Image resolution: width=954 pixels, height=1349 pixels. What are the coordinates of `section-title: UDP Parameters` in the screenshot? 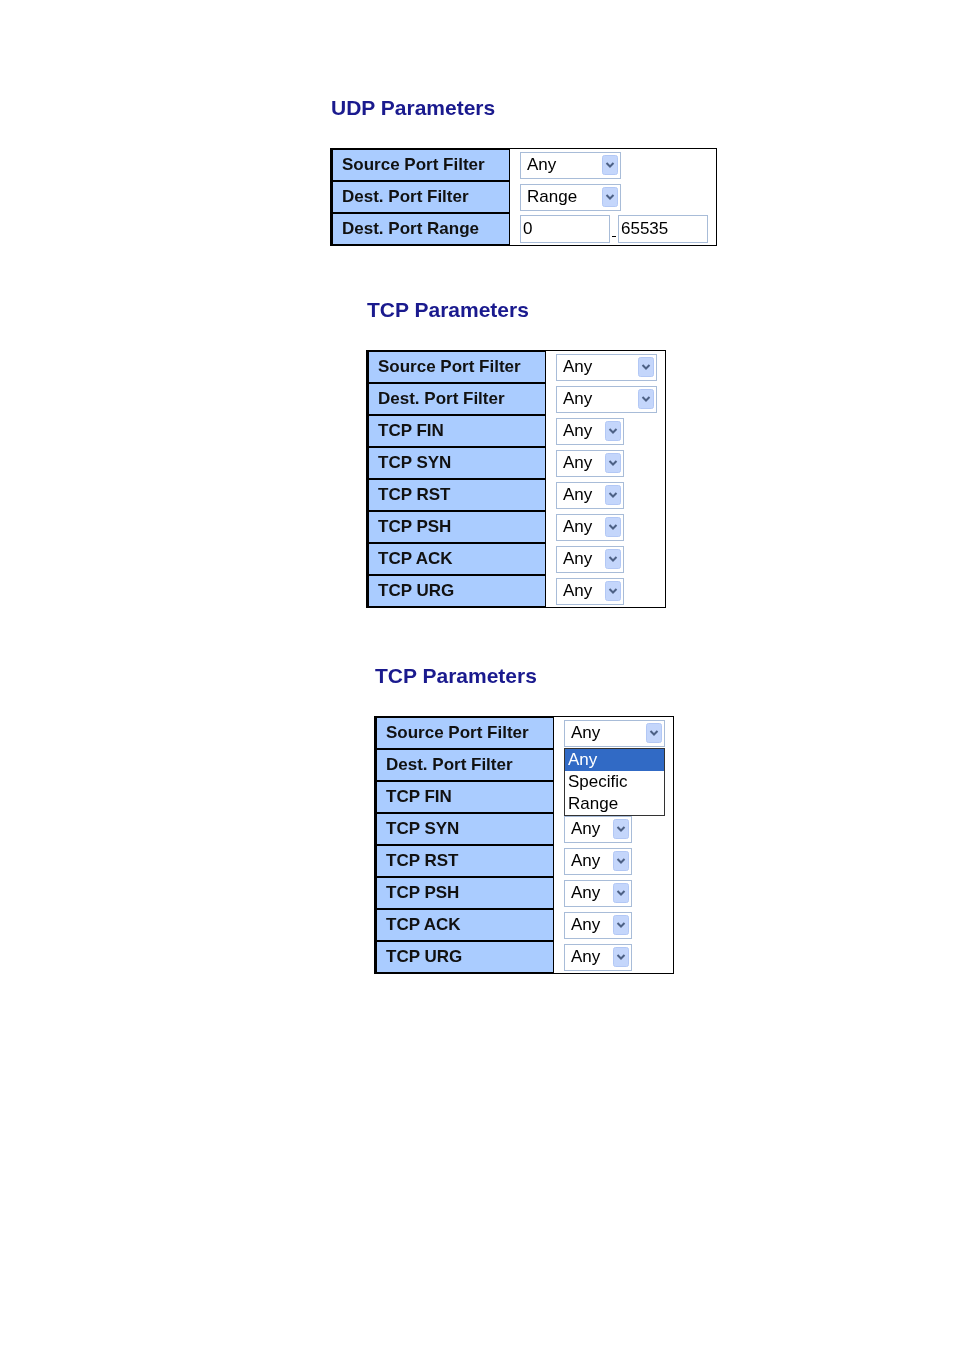 It's located at (413, 108).